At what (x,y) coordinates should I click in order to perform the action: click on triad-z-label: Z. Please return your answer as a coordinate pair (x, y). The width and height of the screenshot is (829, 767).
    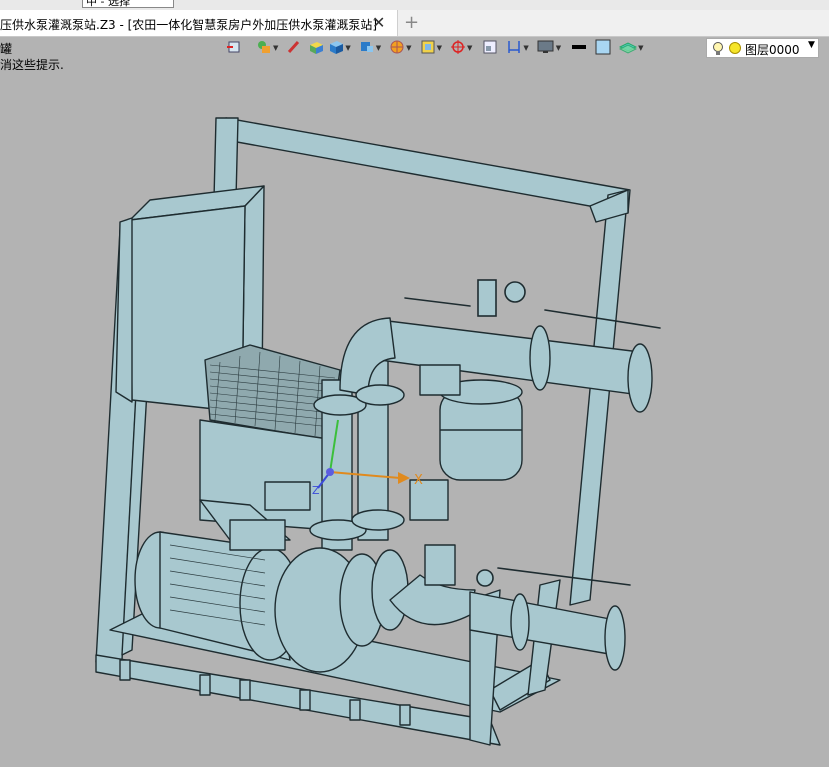
    Looking at the image, I should click on (316, 490).